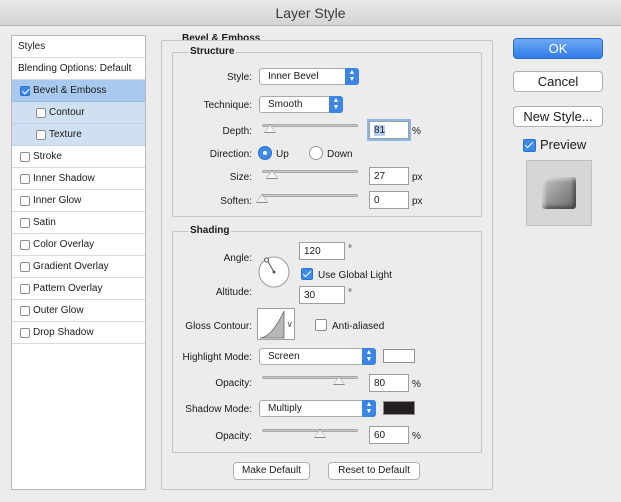 The image size is (621, 502). What do you see at coordinates (78, 223) in the screenshot?
I see `style-item-satin: Satin` at bounding box center [78, 223].